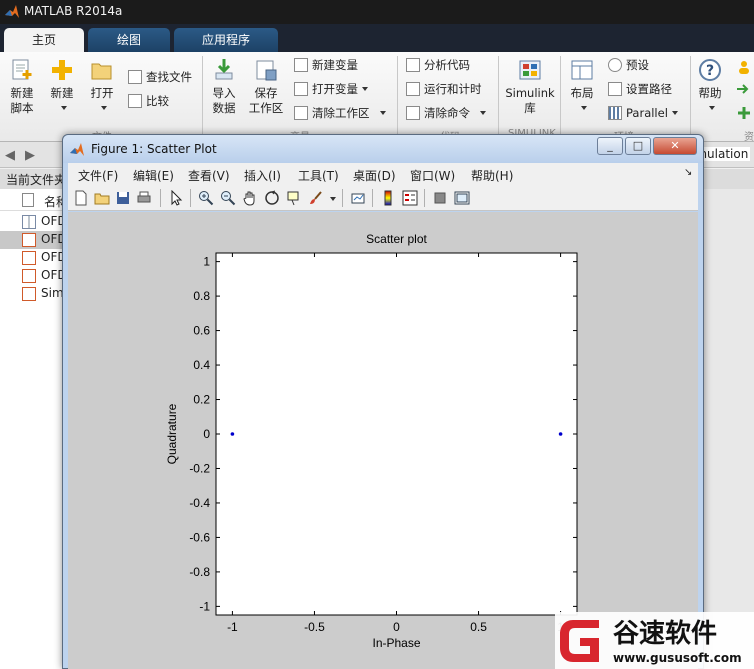  What do you see at coordinates (744, 114) in the screenshot?
I see `add-ons-icon` at bounding box center [744, 114].